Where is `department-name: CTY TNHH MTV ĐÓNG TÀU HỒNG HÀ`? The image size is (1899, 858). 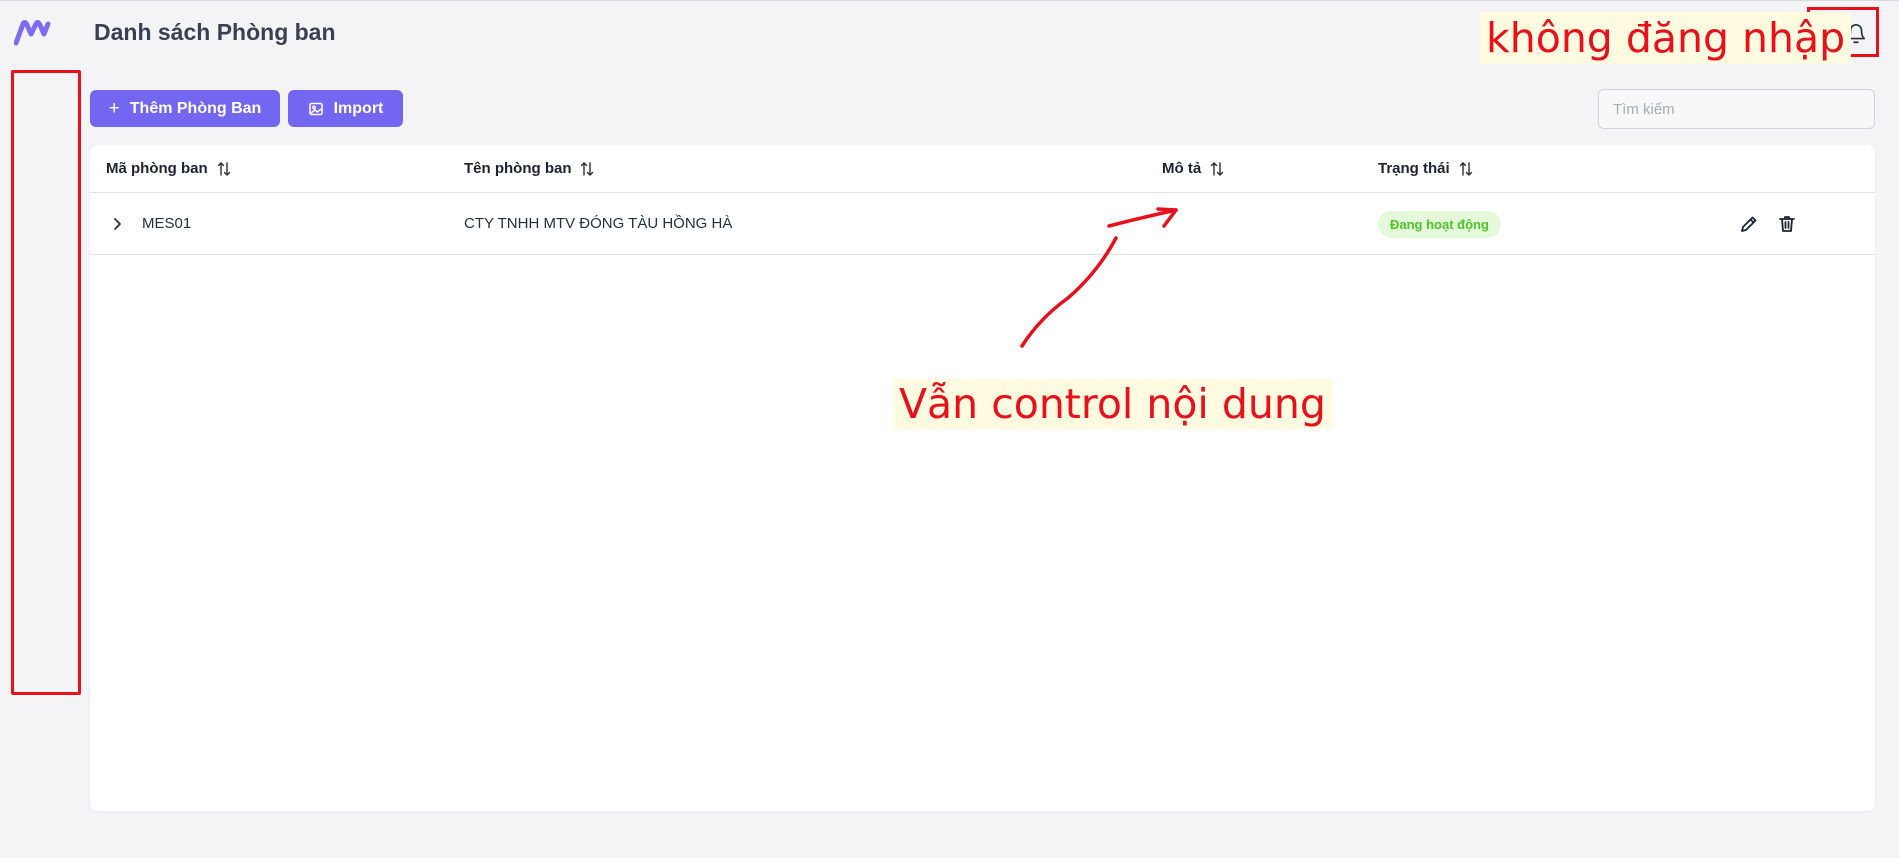
department-name: CTY TNHH MTV ĐÓNG TÀU HỒNG HÀ is located at coordinates (598, 223).